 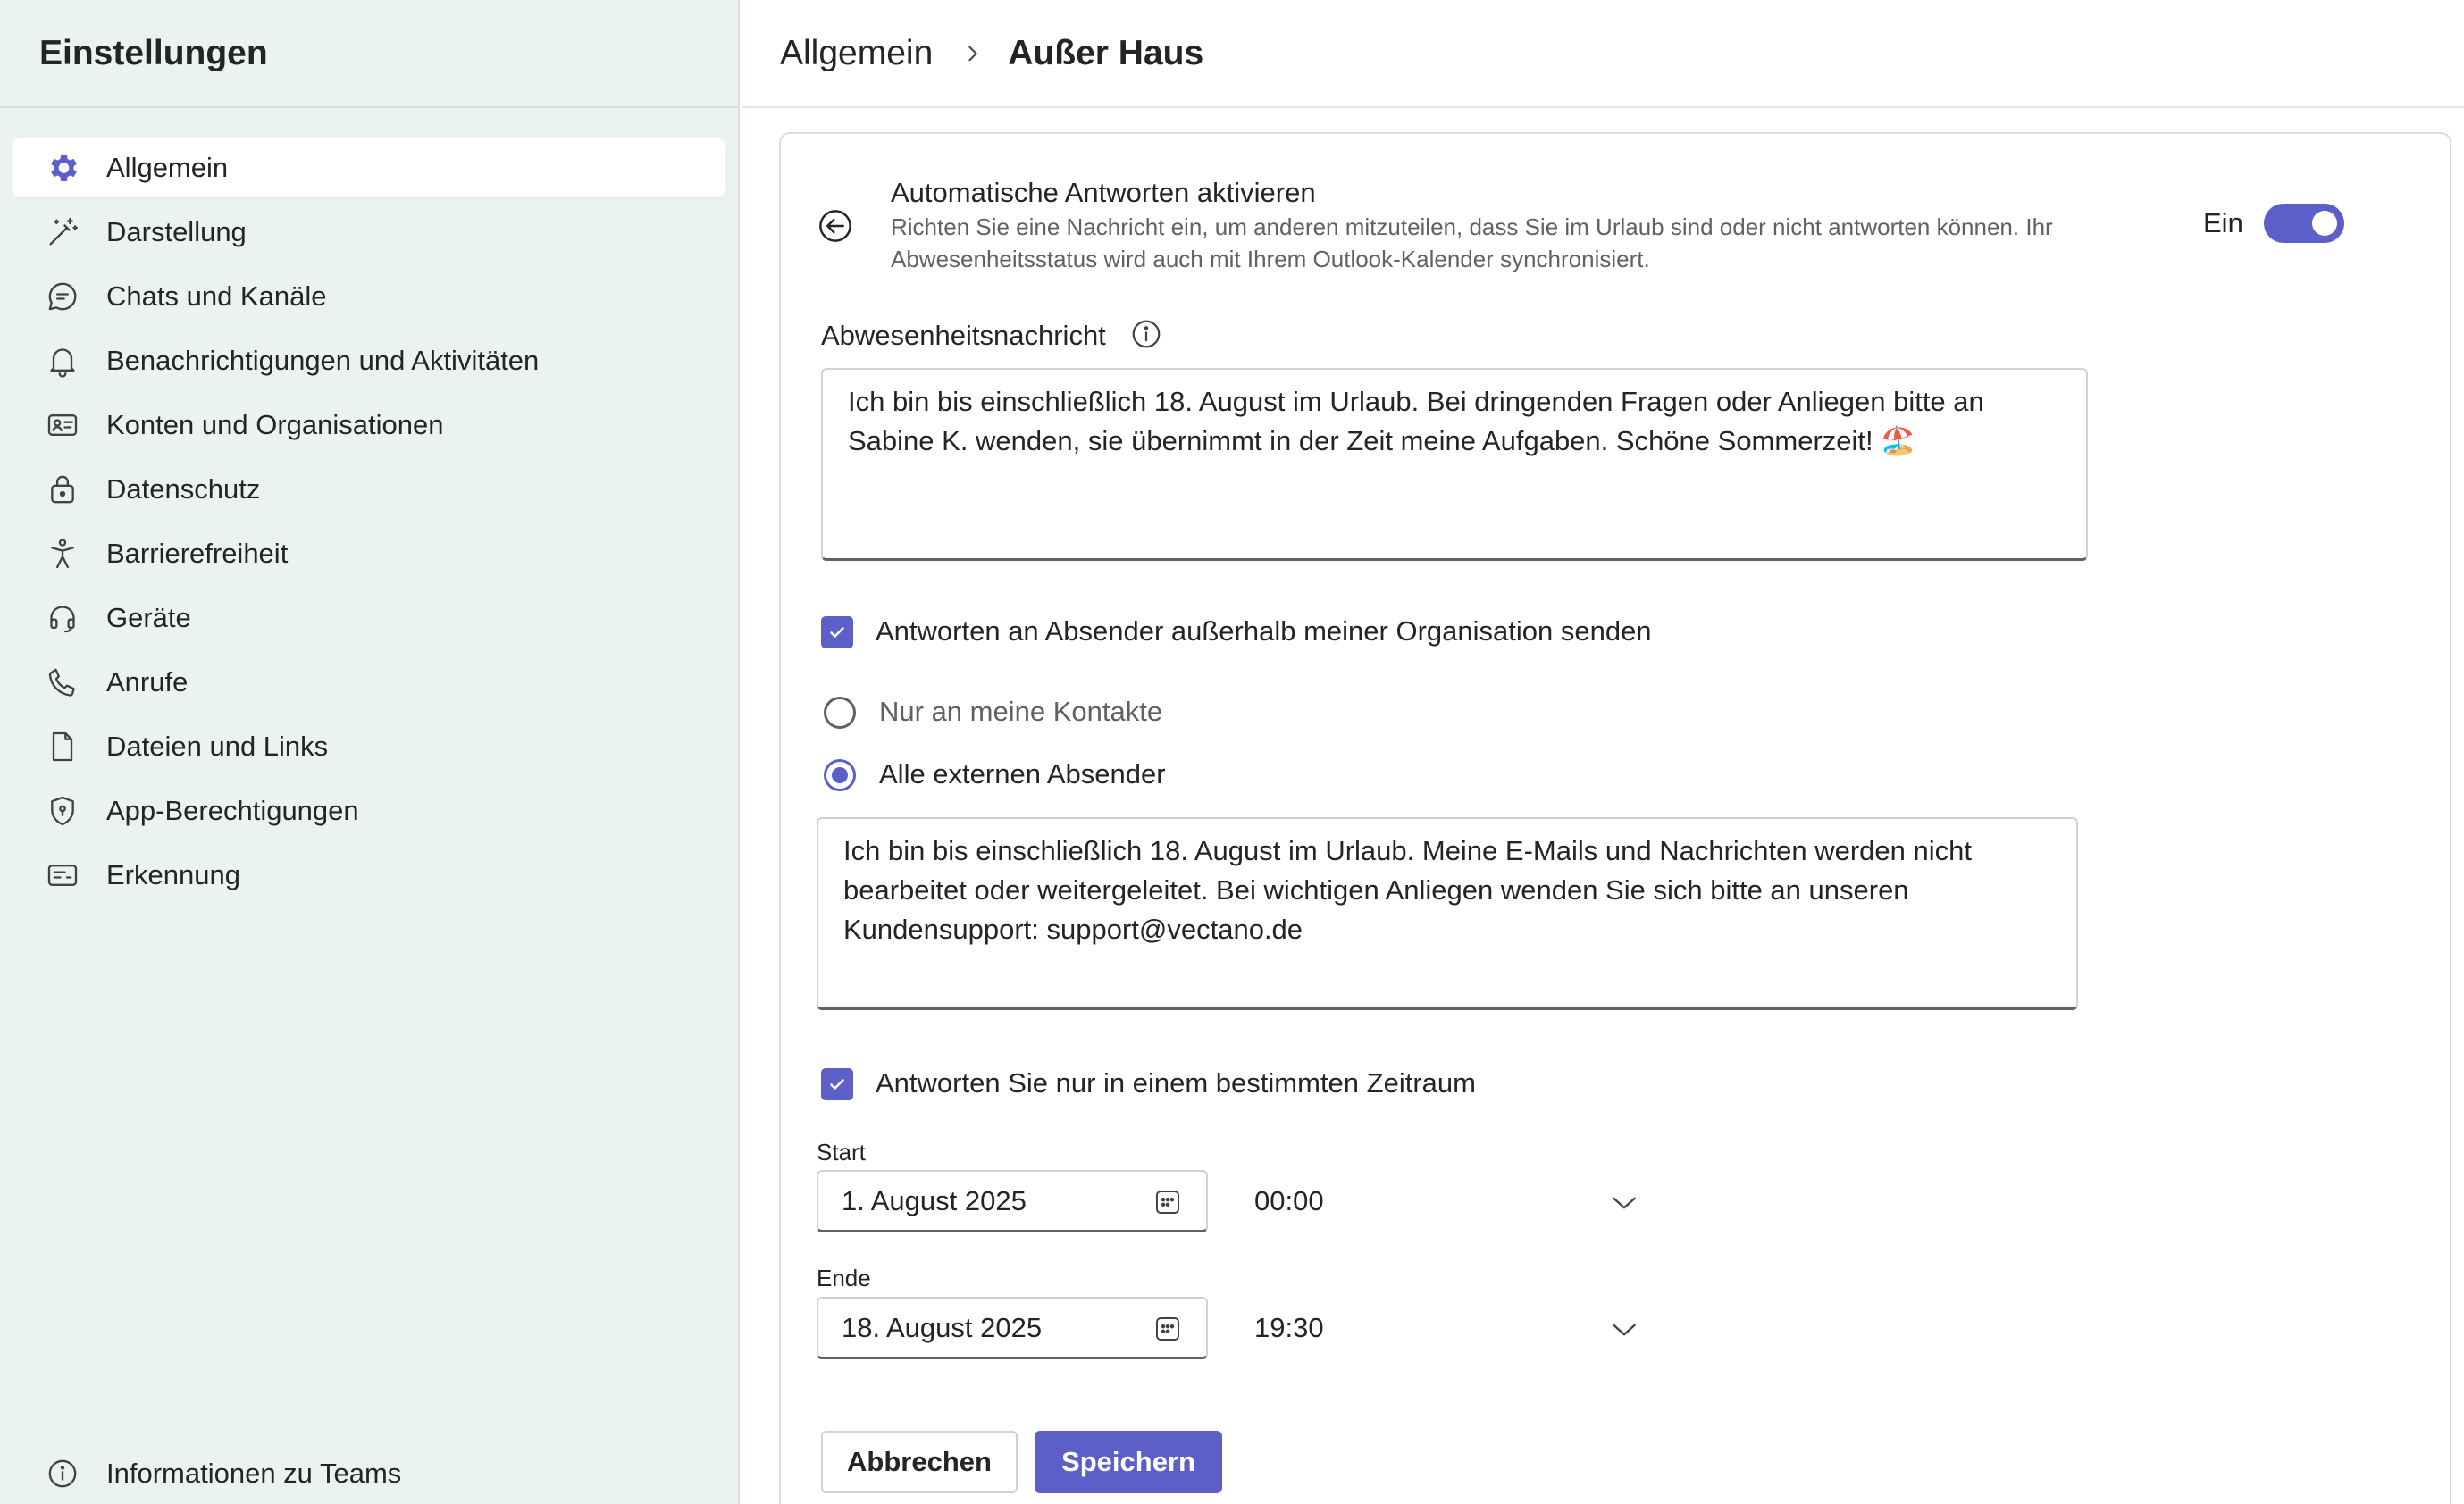 What do you see at coordinates (2304, 223) in the screenshot?
I see `auto-reply-toggle` at bounding box center [2304, 223].